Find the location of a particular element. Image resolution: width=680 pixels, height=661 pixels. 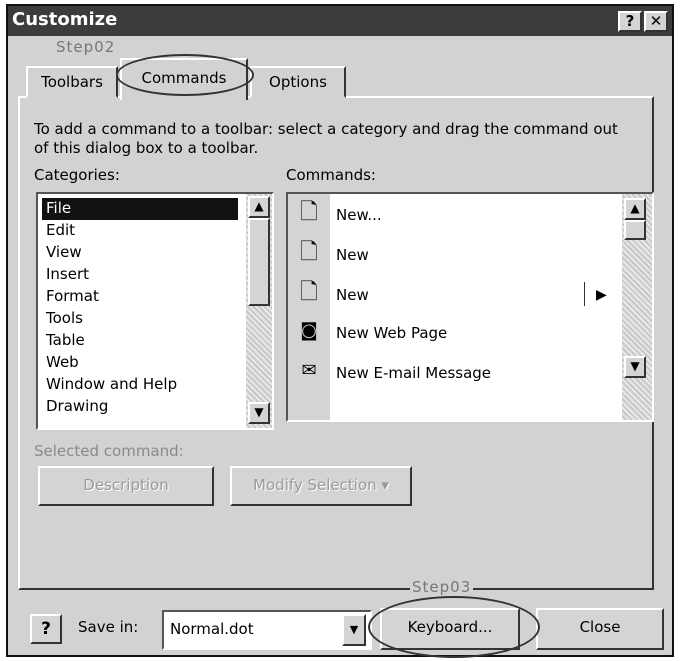

web-page-icon: ◙ is located at coordinates (309, 330).